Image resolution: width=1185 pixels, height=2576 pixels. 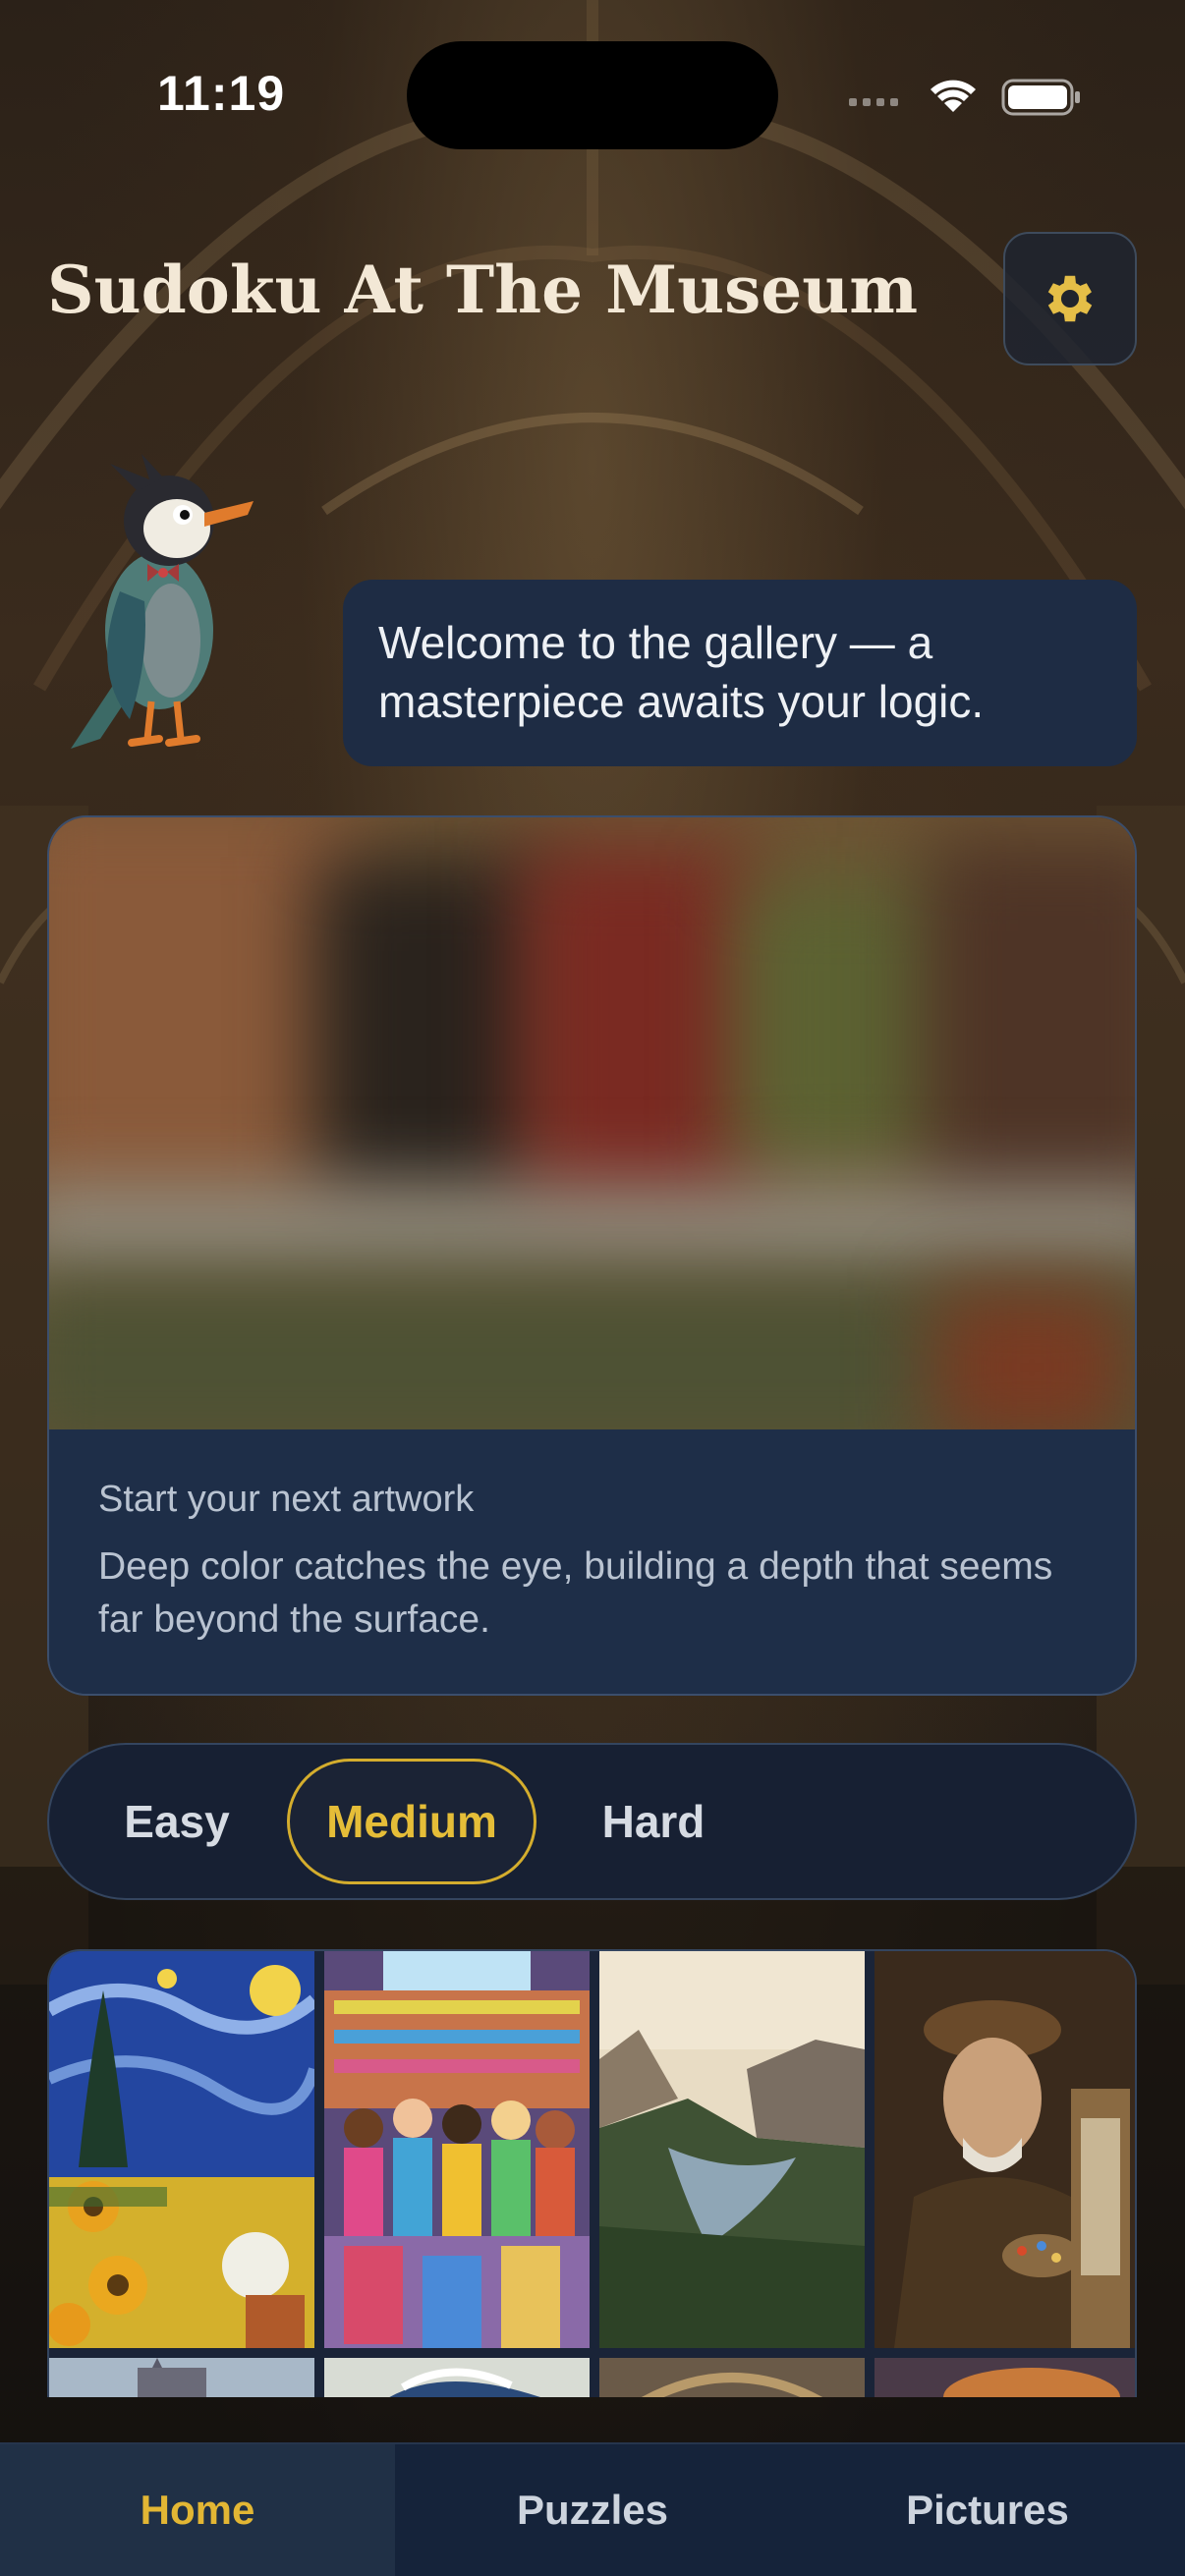 I want to click on status-time: 11:19, so click(x=222, y=93).